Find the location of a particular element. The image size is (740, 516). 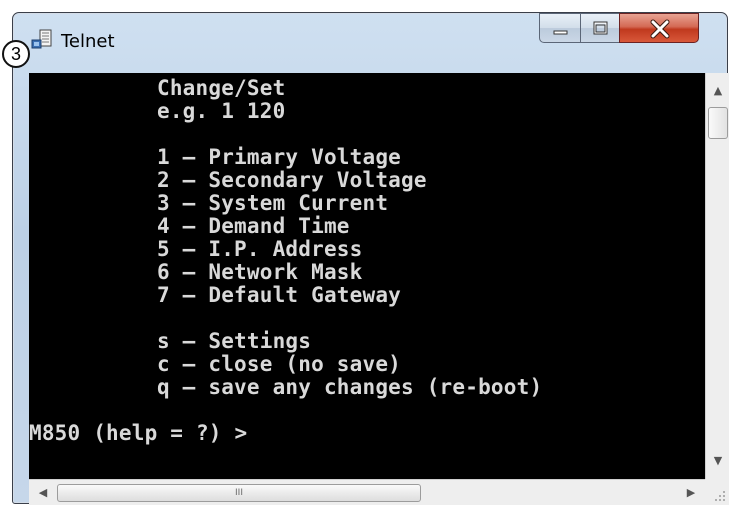

scroll-down-arrow-icon: ▼ is located at coordinates (718, 461).